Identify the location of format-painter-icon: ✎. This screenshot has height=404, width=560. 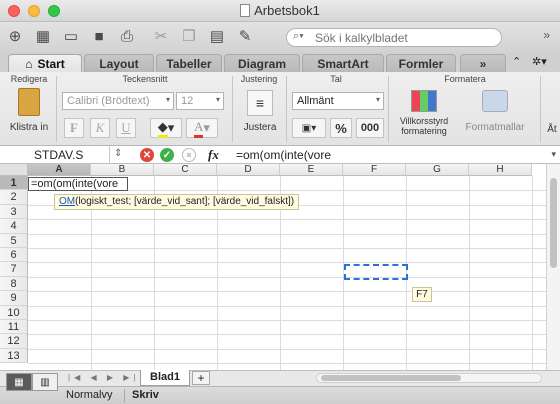
(245, 36).